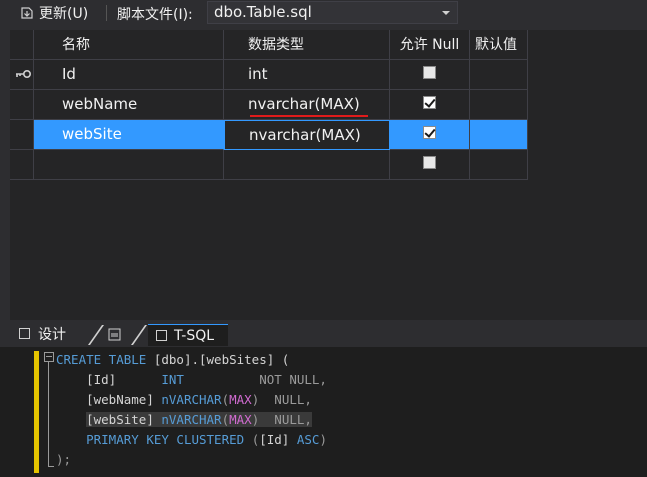  What do you see at coordinates (161, 335) in the screenshot?
I see `tsql-icon` at bounding box center [161, 335].